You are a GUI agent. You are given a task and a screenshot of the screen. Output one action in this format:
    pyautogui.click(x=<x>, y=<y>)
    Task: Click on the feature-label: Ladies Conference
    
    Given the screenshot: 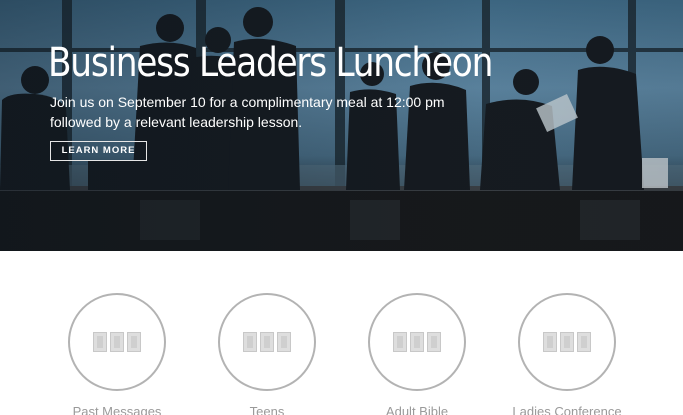 What is the action you would take?
    pyautogui.click(x=567, y=409)
    